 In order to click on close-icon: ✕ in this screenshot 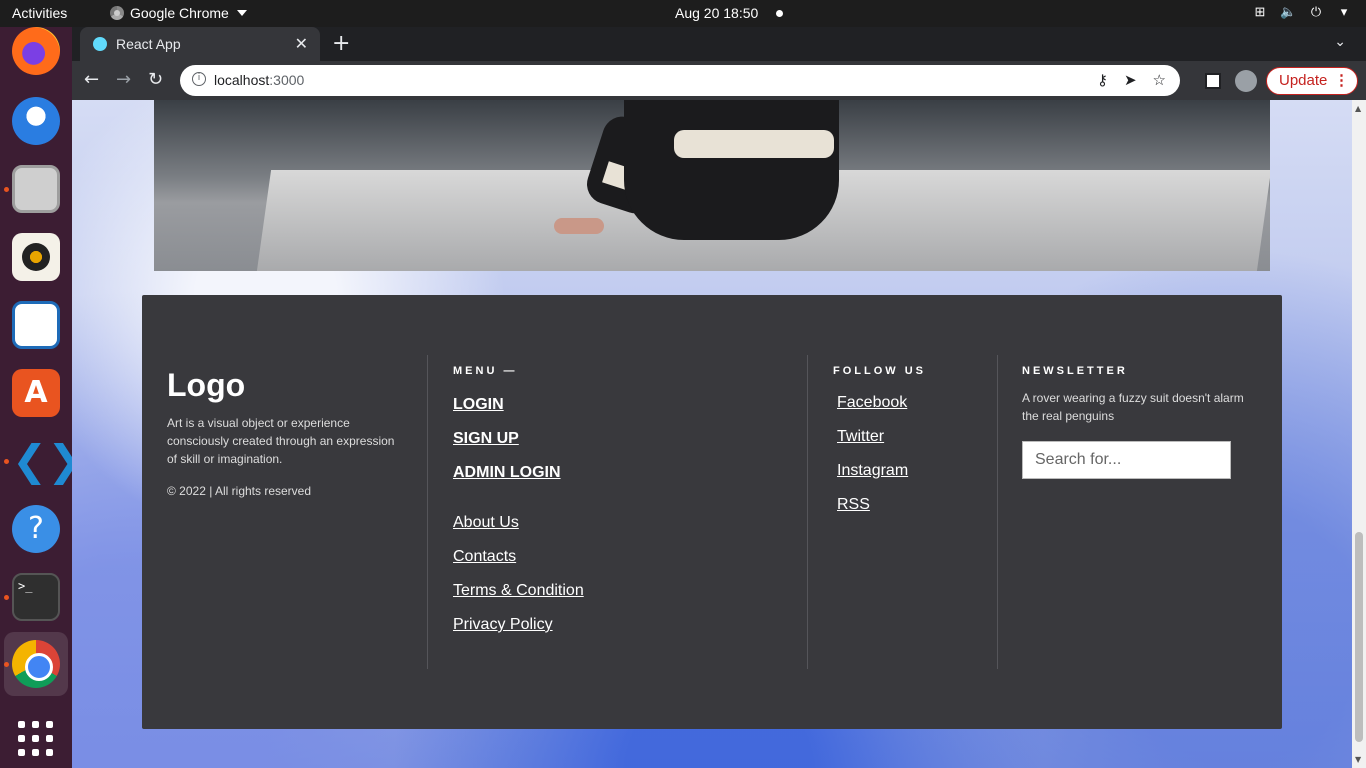, I will do `click(301, 44)`.